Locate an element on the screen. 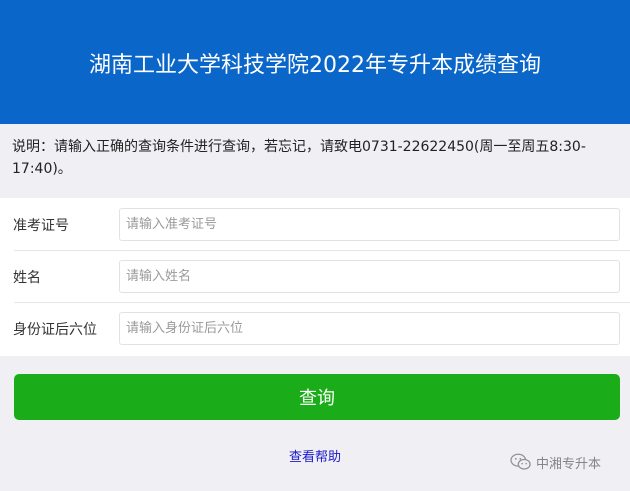 This screenshot has height=491, width=630. id-last-six-label: 身份证后六位 is located at coordinates (55, 330).